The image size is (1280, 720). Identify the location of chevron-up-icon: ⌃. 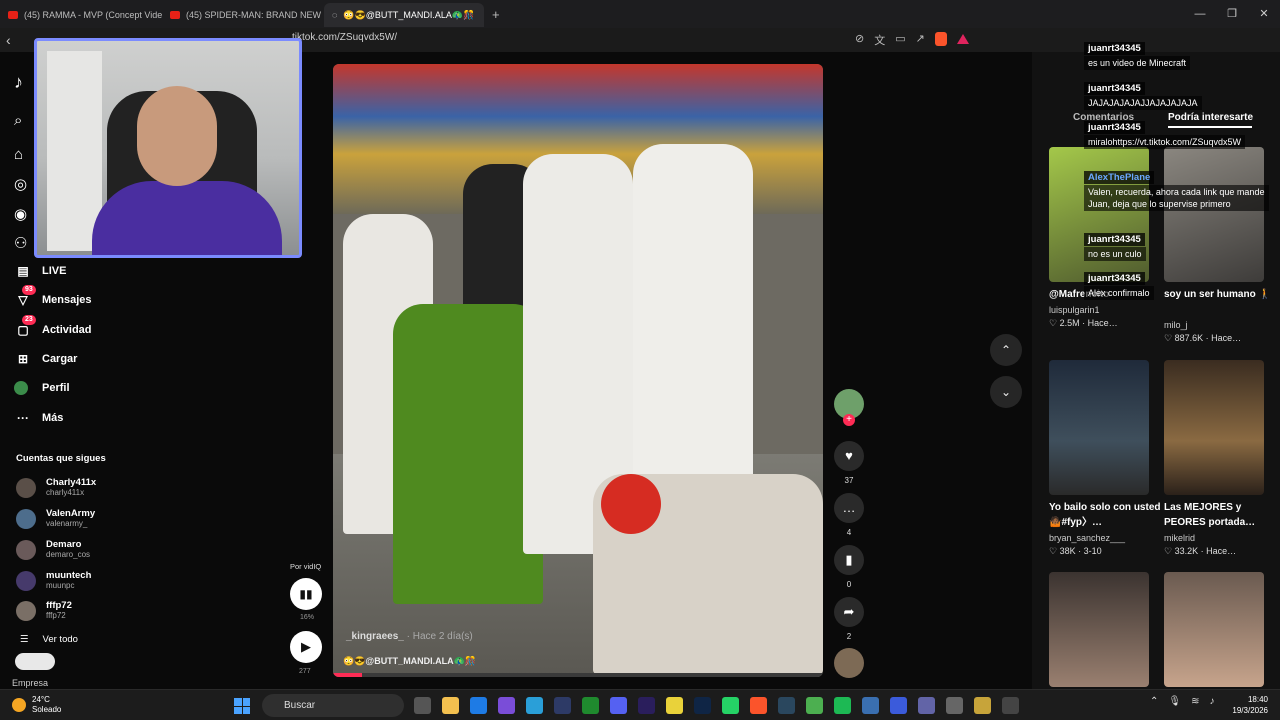
(1154, 701).